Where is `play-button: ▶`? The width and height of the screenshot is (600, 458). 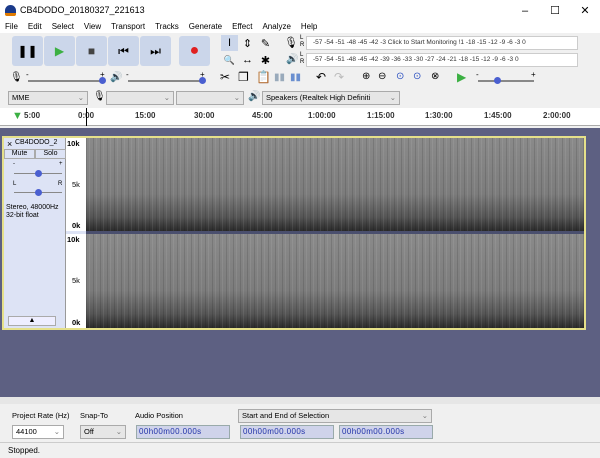 play-button: ▶ is located at coordinates (59, 51).